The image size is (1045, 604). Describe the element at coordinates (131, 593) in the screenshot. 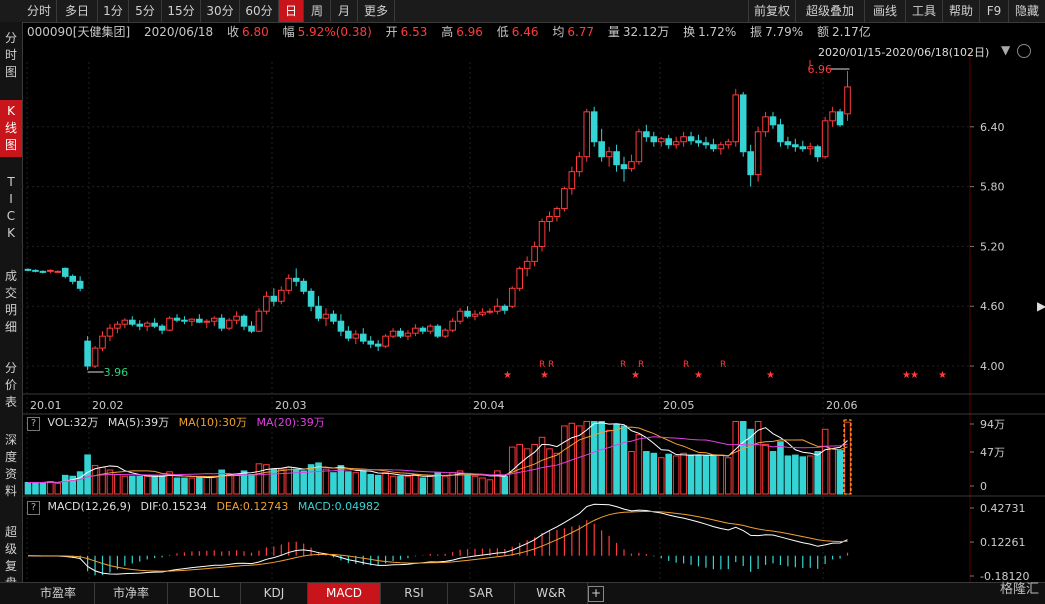

I see `indicator-tab-1: 市净率` at that location.